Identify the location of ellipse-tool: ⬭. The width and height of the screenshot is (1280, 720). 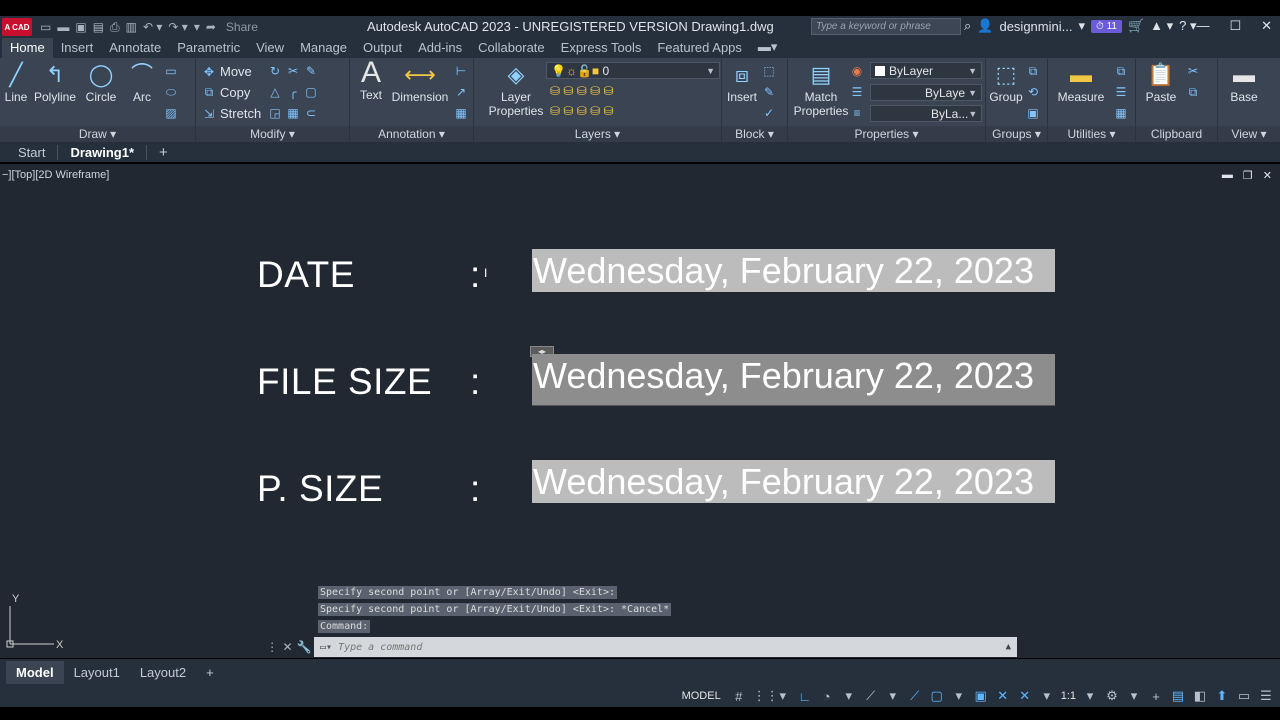
(171, 92).